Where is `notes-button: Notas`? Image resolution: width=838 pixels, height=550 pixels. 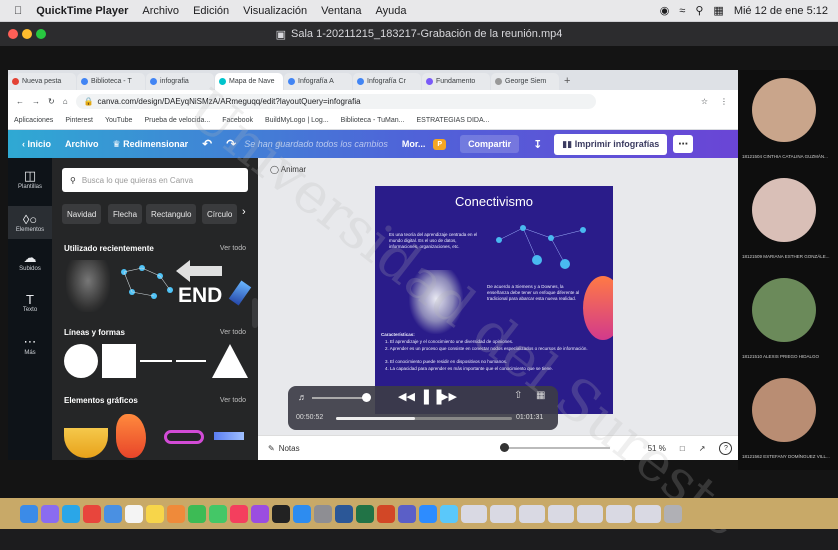 notes-button: Notas is located at coordinates (289, 448).